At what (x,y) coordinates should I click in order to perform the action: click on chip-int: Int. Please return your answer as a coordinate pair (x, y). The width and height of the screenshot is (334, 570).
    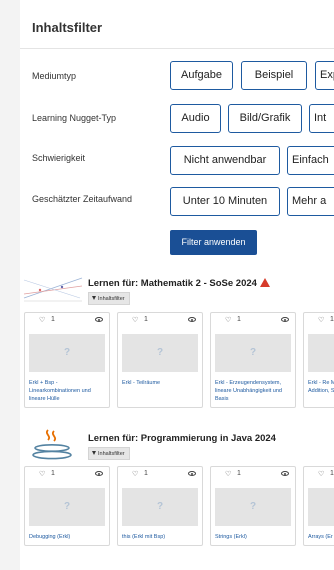
    Looking at the image, I should click on (321, 118).